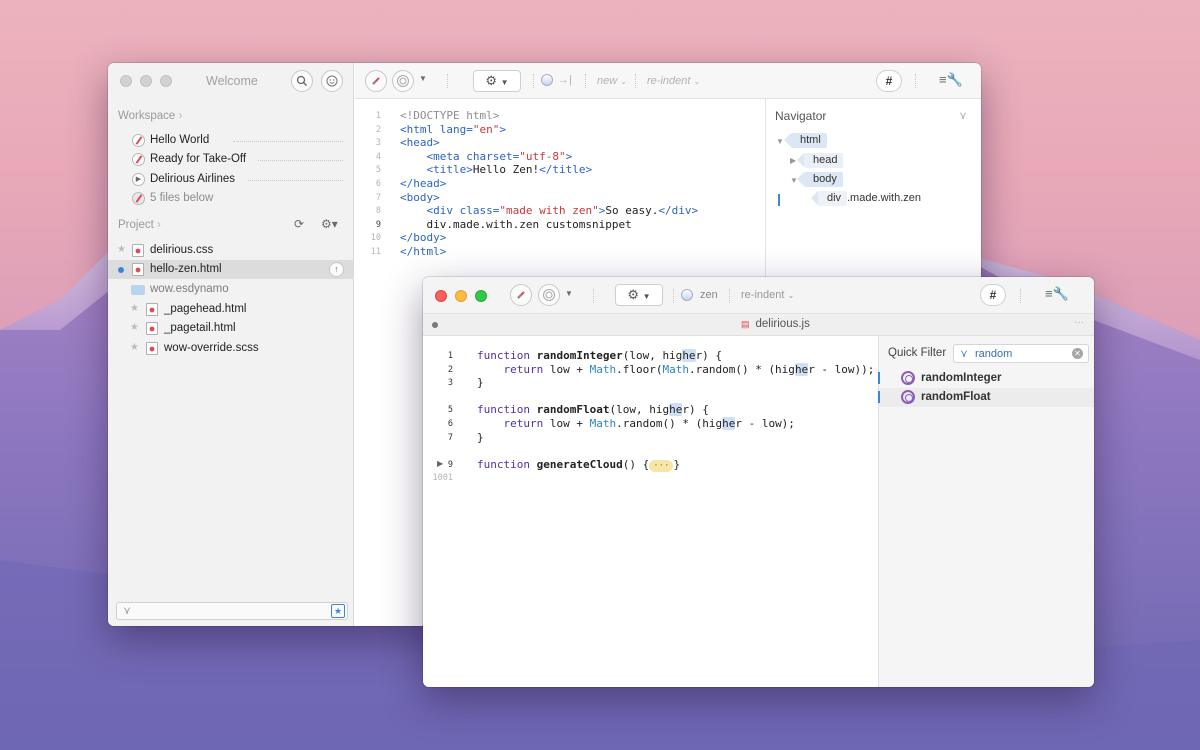 This screenshot has width=1200, height=750. What do you see at coordinates (231, 140) in the screenshot?
I see `workspace-item: Hello World` at bounding box center [231, 140].